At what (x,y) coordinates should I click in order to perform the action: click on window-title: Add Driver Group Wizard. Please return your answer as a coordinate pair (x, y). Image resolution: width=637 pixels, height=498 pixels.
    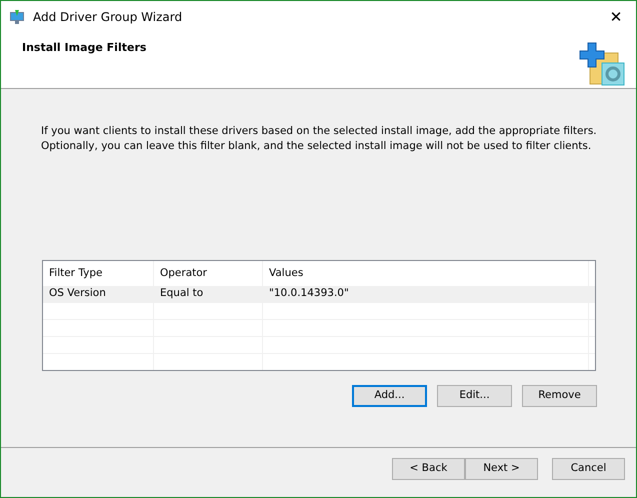
    Looking at the image, I should click on (107, 17).